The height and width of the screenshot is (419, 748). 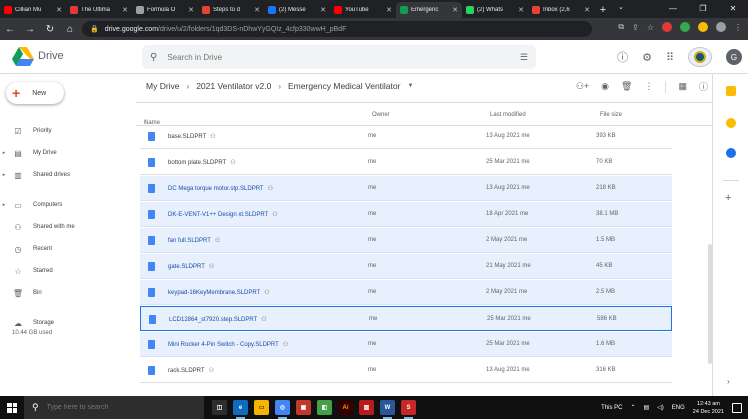 I want to click on grid-view-icon: ▦, so click(x=682, y=86).